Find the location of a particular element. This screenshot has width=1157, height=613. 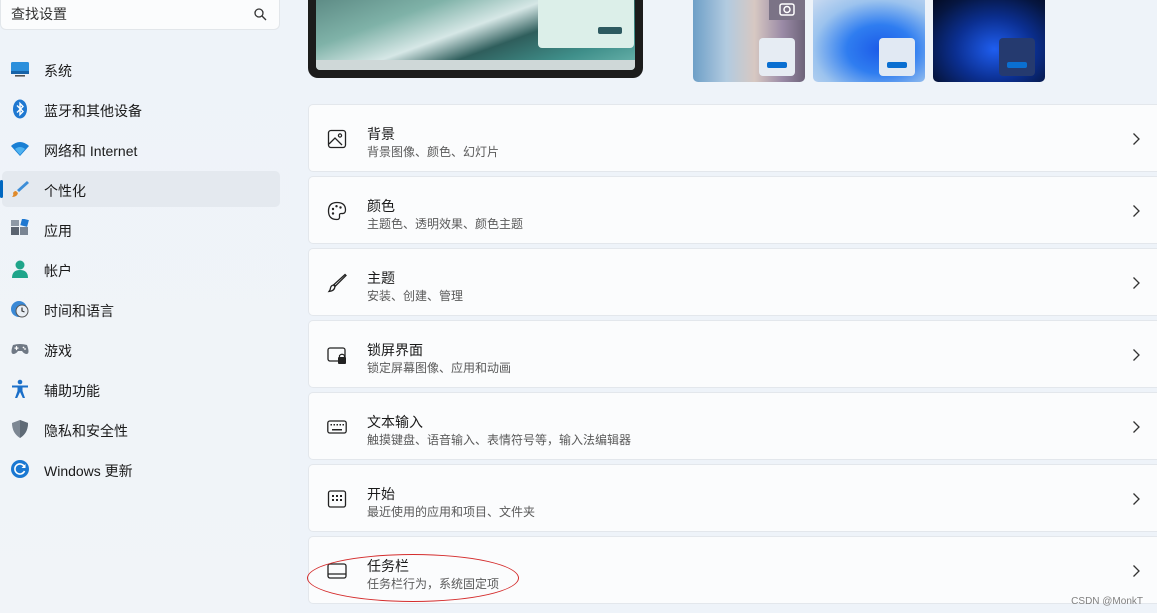

sidebar-item-time-language: 时间和语言 is located at coordinates (141, 309).